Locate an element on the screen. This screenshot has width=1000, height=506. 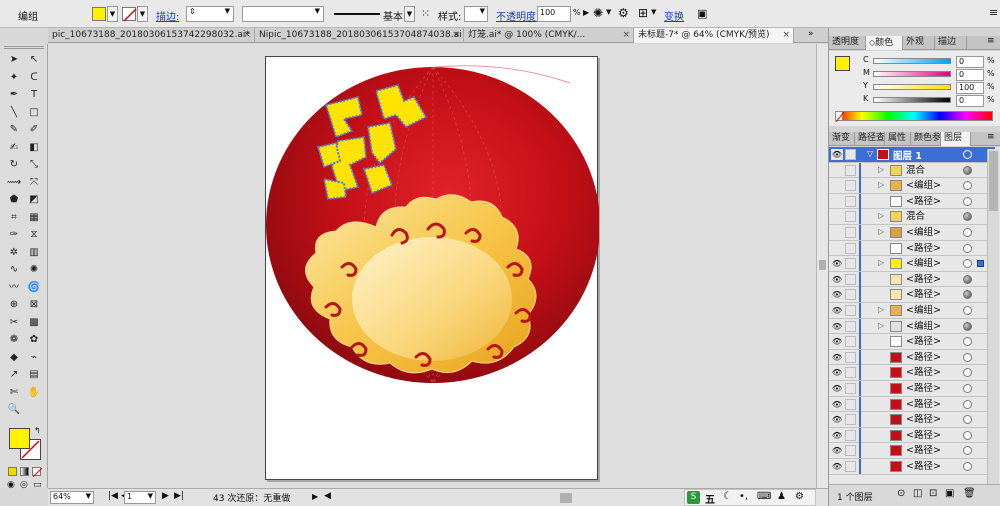
color-mode-icon is located at coordinates (12, 471).